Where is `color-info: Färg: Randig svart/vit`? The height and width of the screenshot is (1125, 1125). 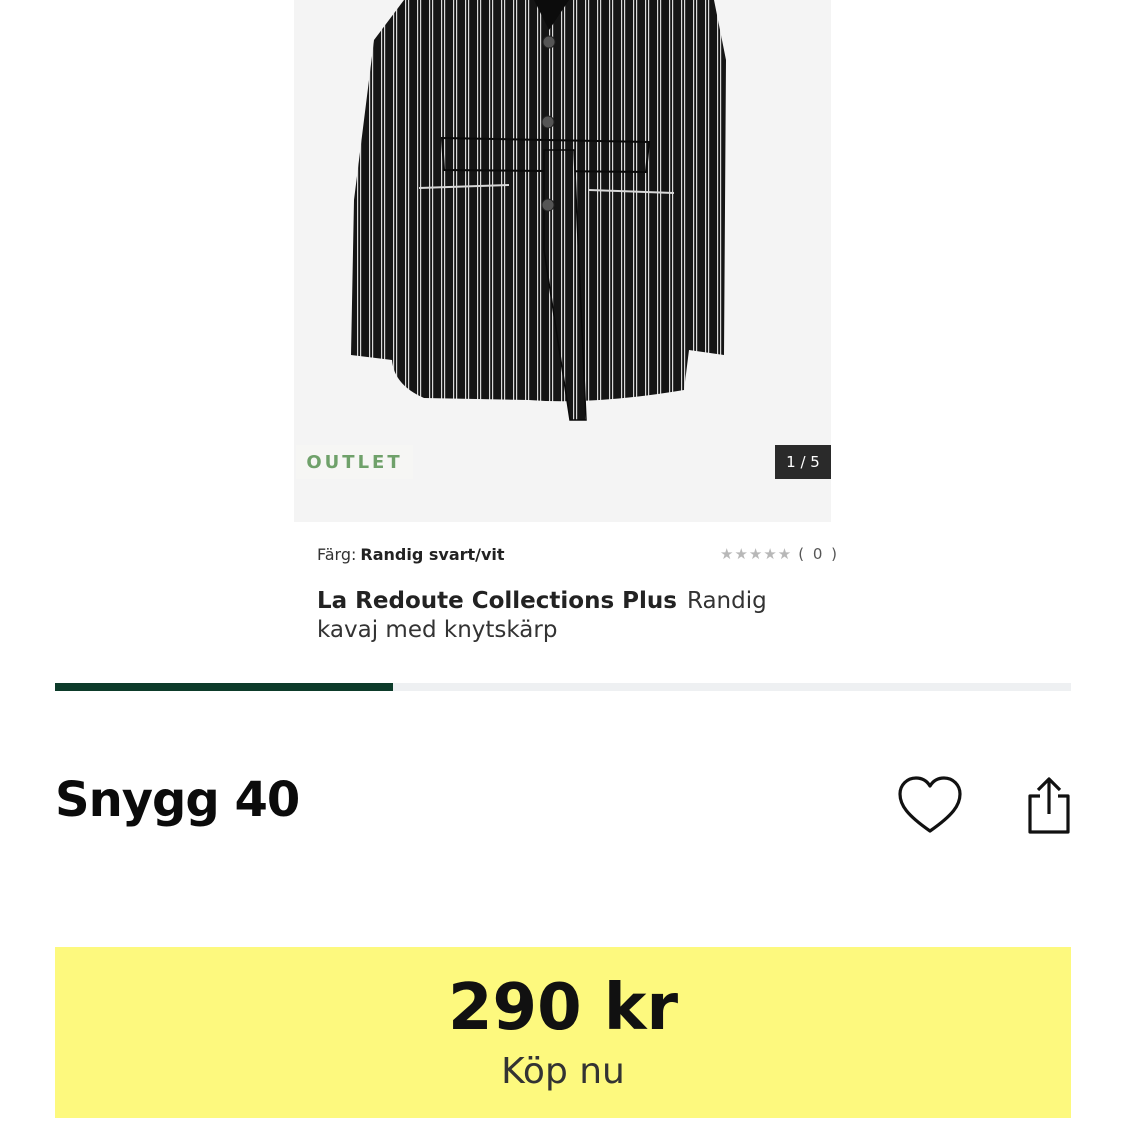 color-info: Färg: Randig svart/vit is located at coordinates (411, 554).